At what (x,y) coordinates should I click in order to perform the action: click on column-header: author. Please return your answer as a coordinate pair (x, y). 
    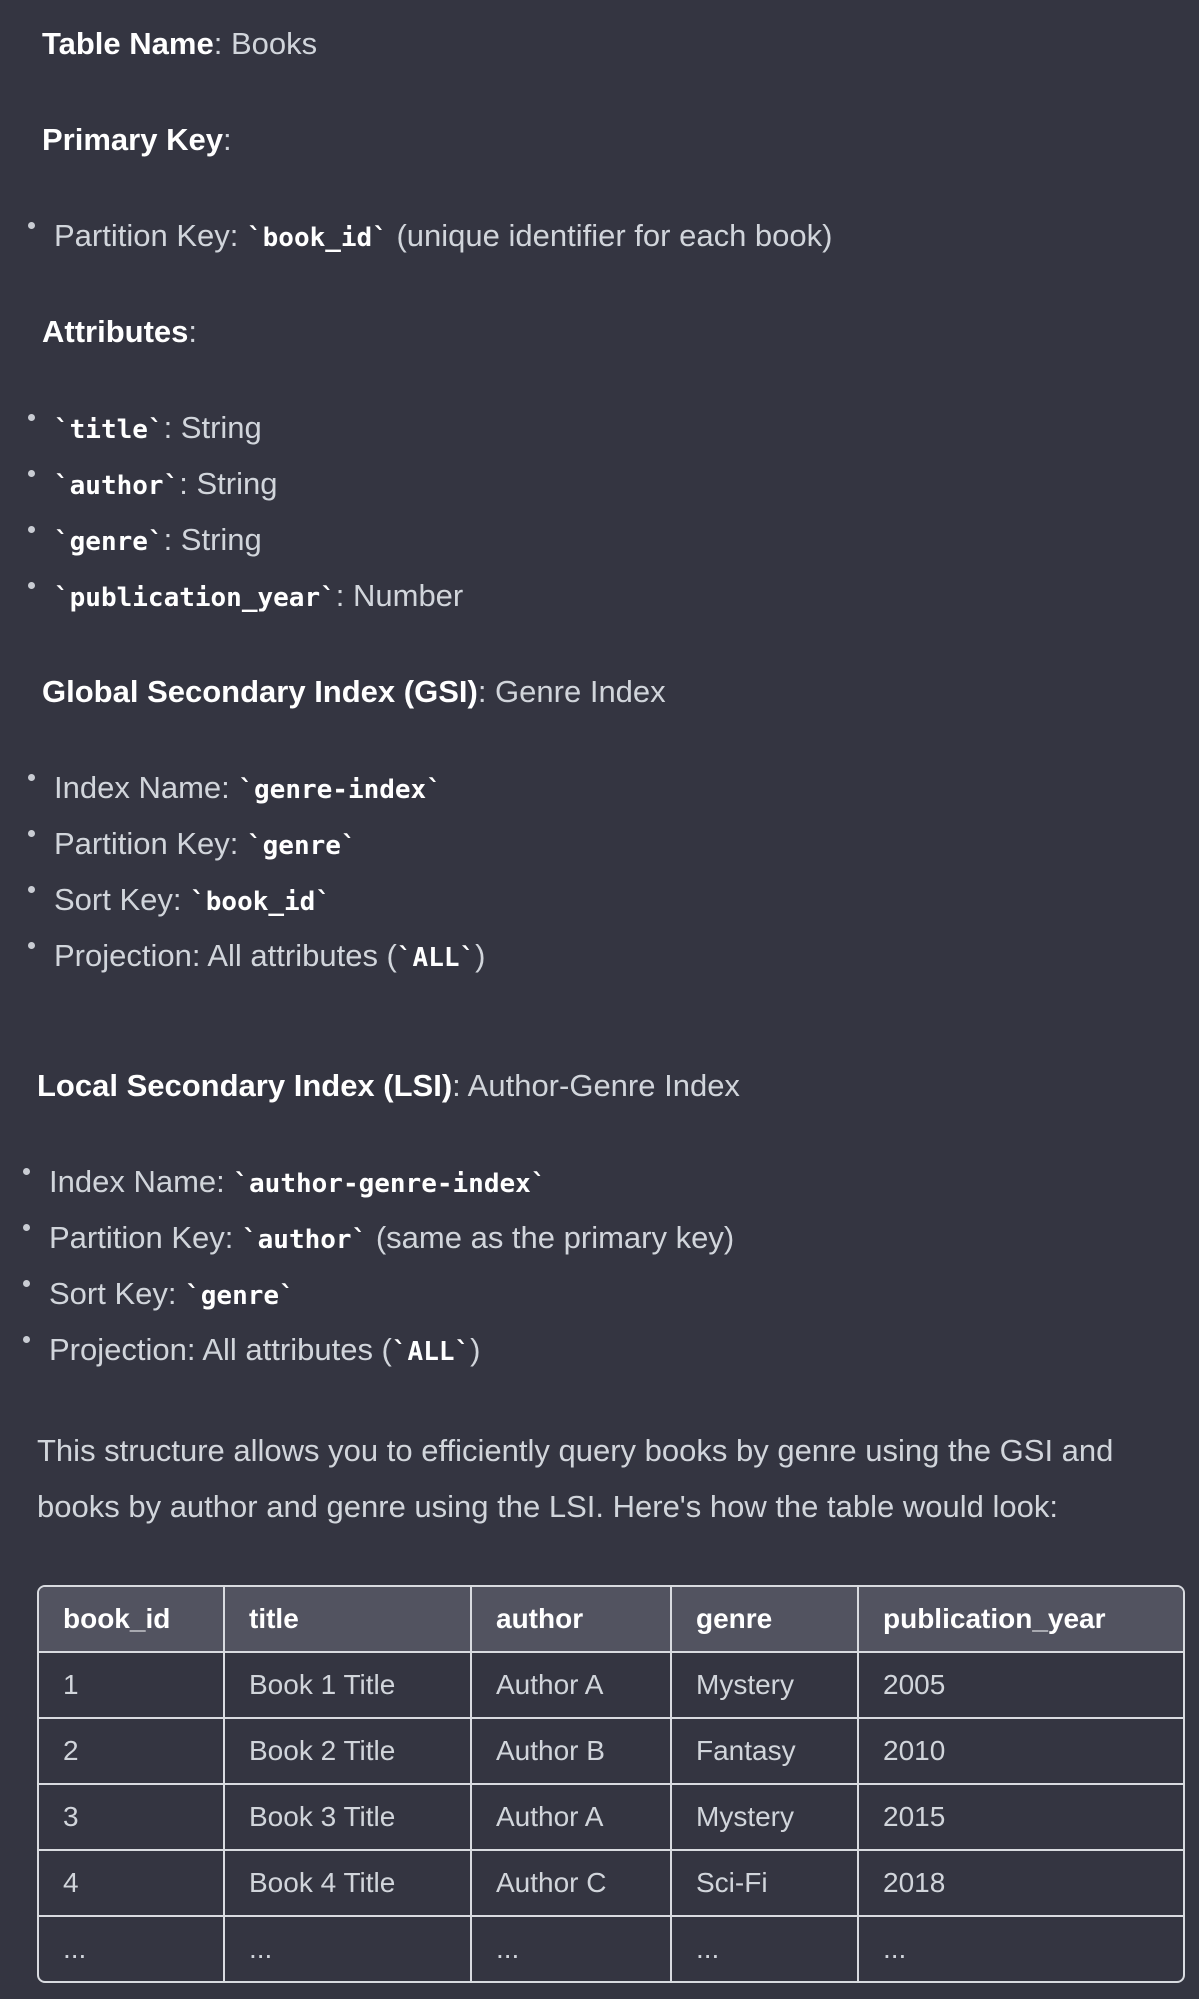
    Looking at the image, I should click on (572, 1620).